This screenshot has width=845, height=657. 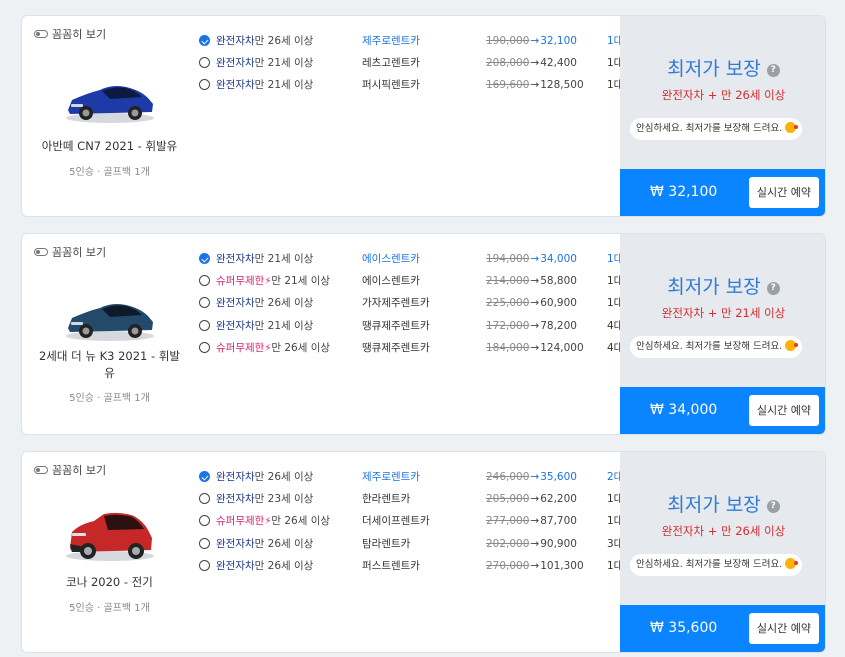 I want to click on offer-row: 슈퍼무제한⚡만 21세 이상 에이스렌트카 214,000→58,800 1대, so click(x=411, y=284).